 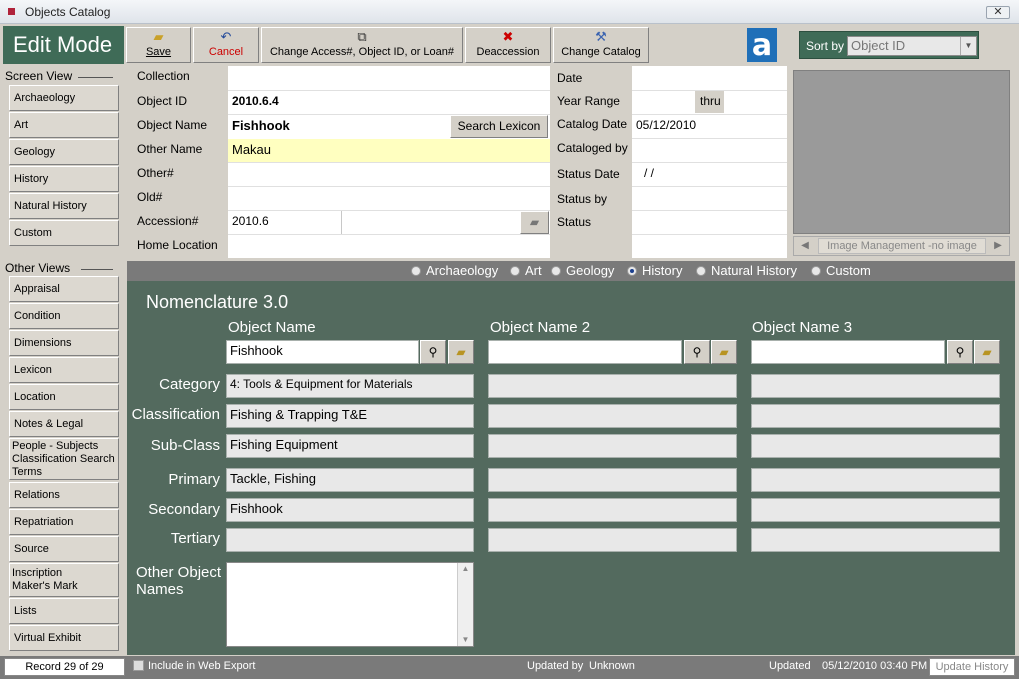 I want to click on radio-geology: Geology, so click(x=582, y=270).